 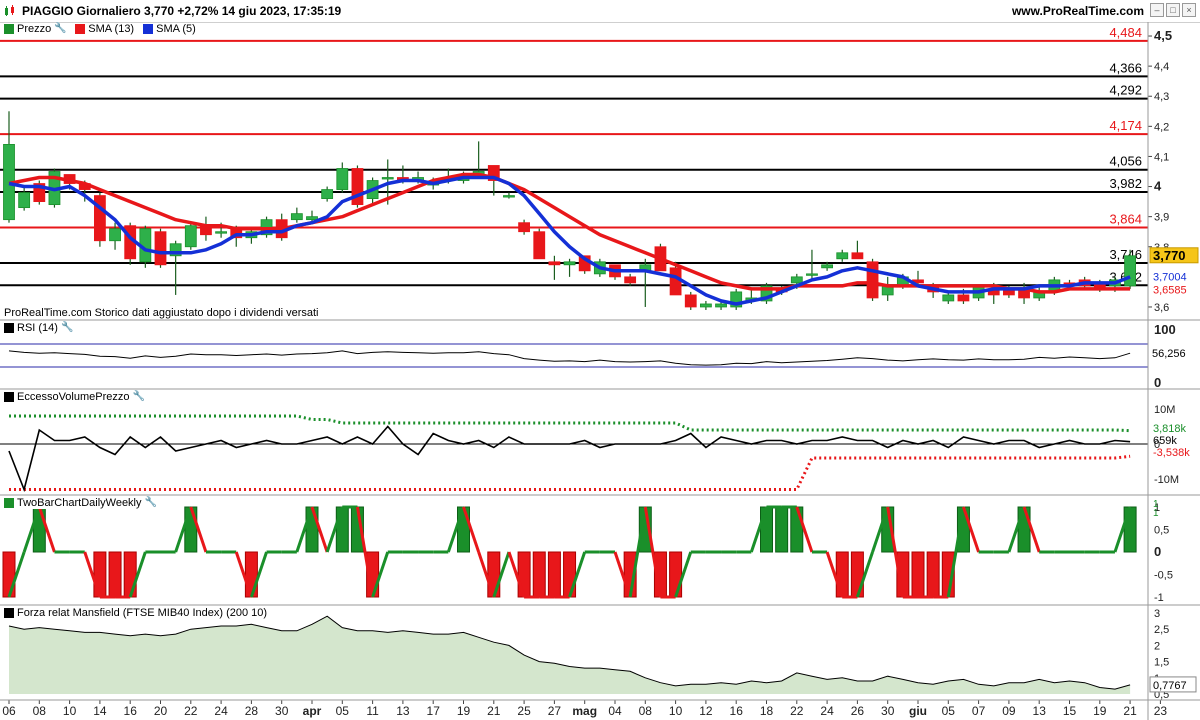 I want to click on maximize-button: □, so click(x=1173, y=10).